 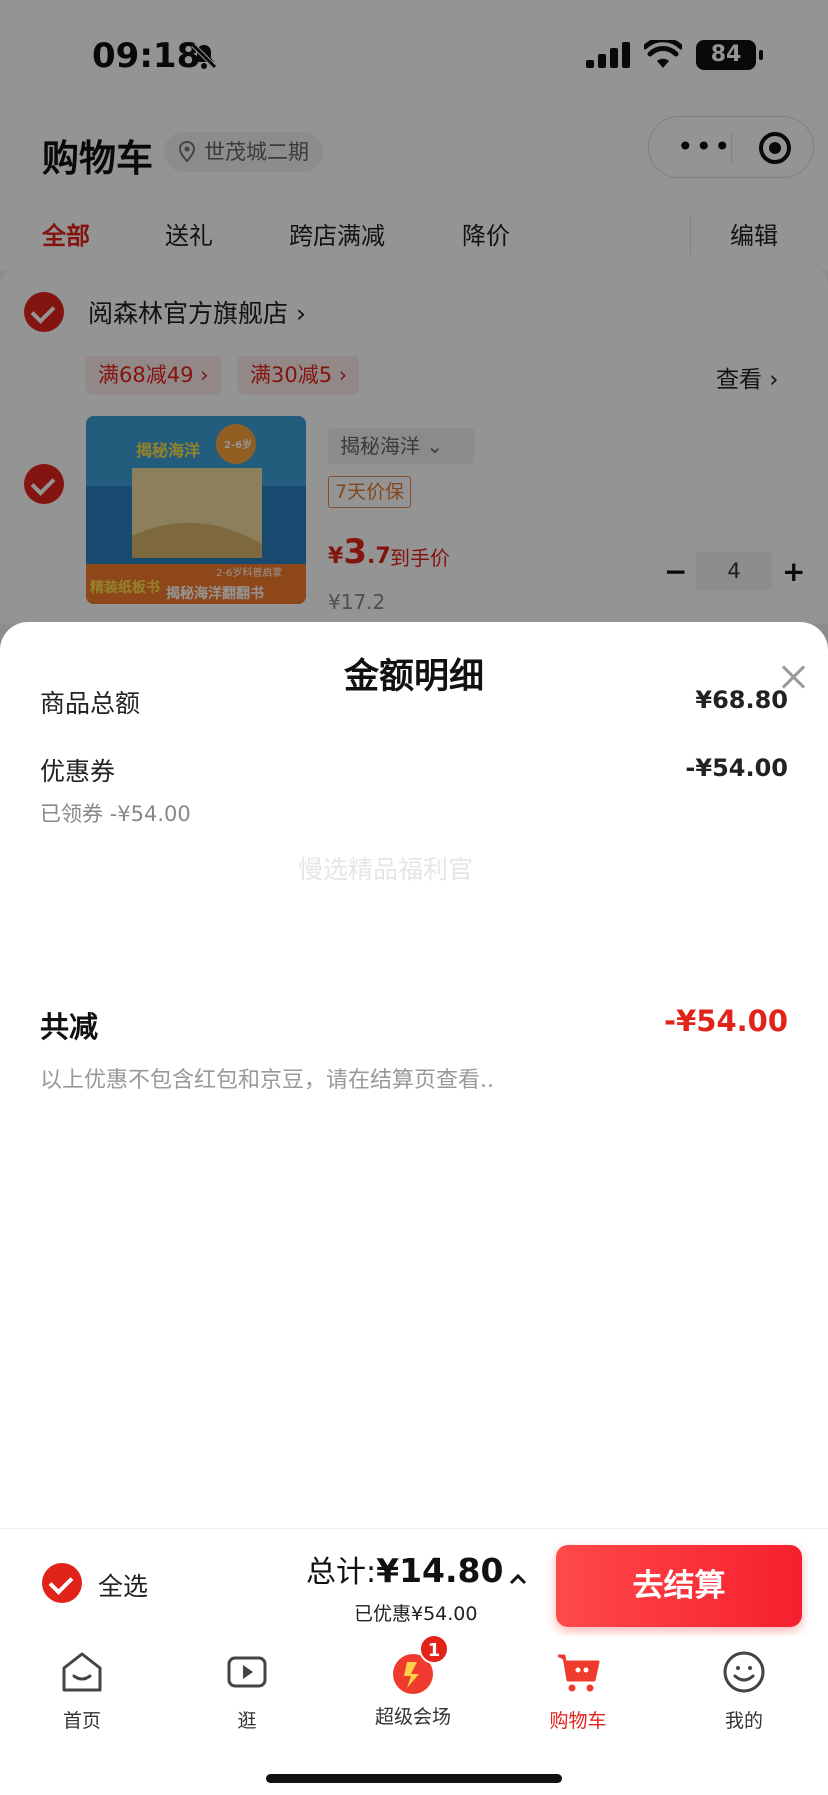 What do you see at coordinates (82, 1672) in the screenshot?
I see `home-icon` at bounding box center [82, 1672].